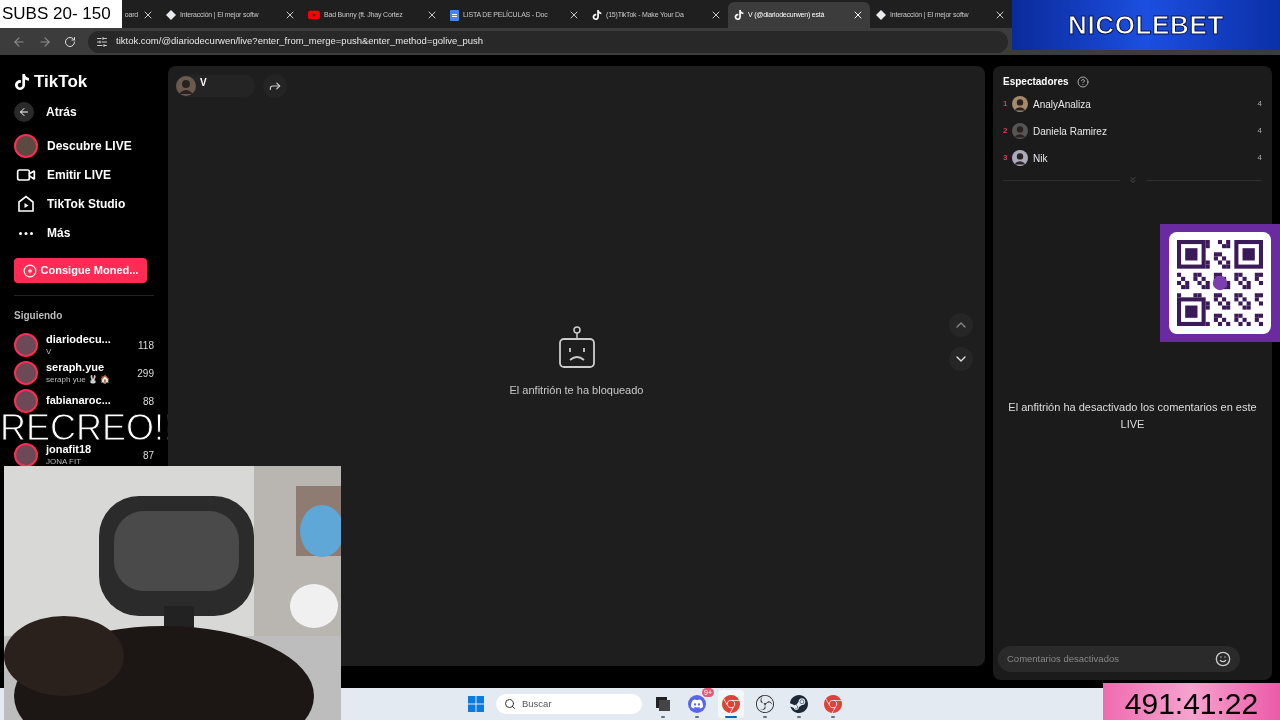 The height and width of the screenshot is (720, 1280). Describe the element at coordinates (145, 373) in the screenshot. I see `viewer-count: 299` at that location.